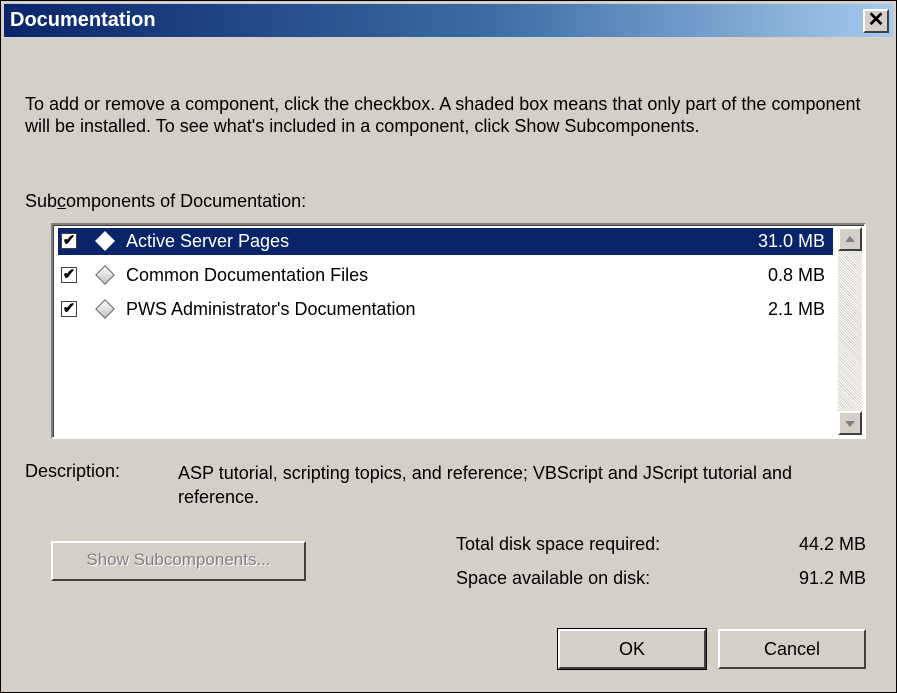  I want to click on list-item-label: Common Documentation Files, so click(247, 275).